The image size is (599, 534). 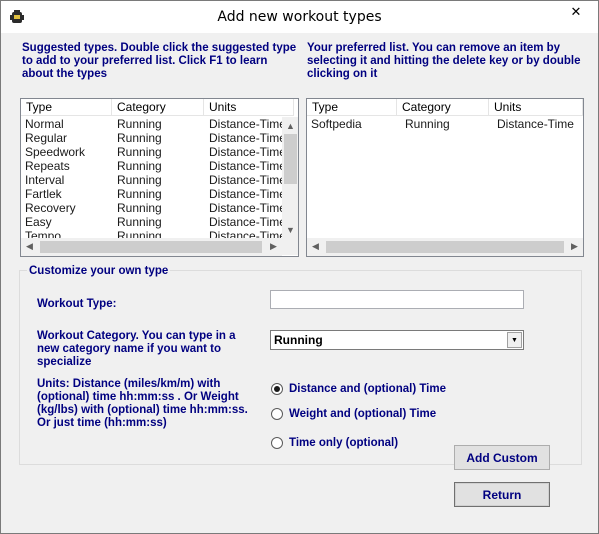 I want to click on radio-time-only: Time only (optional), so click(x=334, y=443).